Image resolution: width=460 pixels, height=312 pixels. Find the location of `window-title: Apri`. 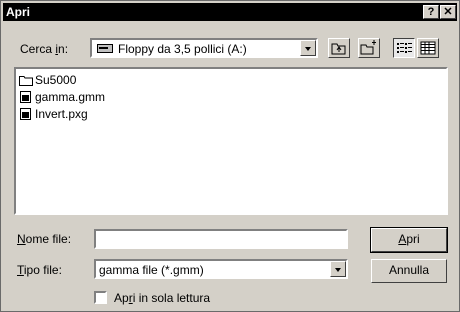

window-title: Apri is located at coordinates (18, 12).